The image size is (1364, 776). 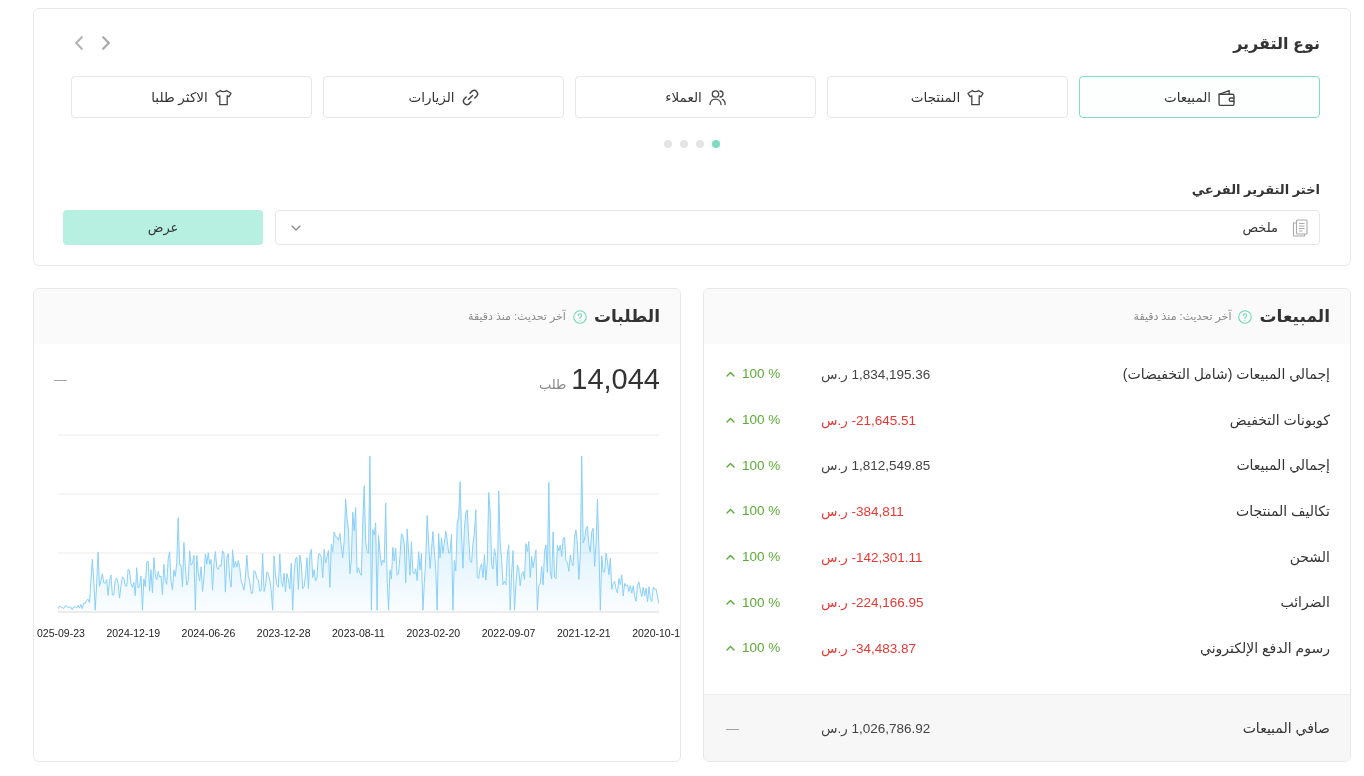 I want to click on report-tab: الزيارات, so click(x=443, y=97).